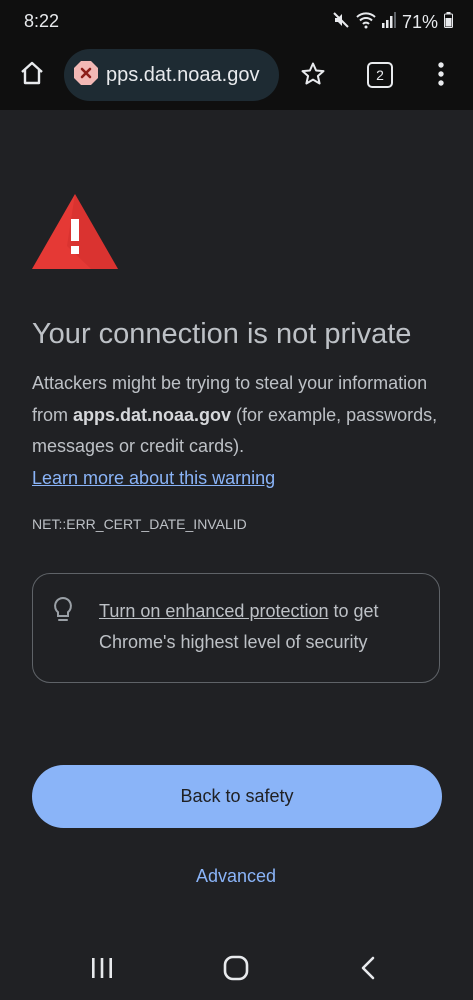 This screenshot has height=1000, width=473. What do you see at coordinates (366, 22) in the screenshot?
I see `wifi-icon` at bounding box center [366, 22].